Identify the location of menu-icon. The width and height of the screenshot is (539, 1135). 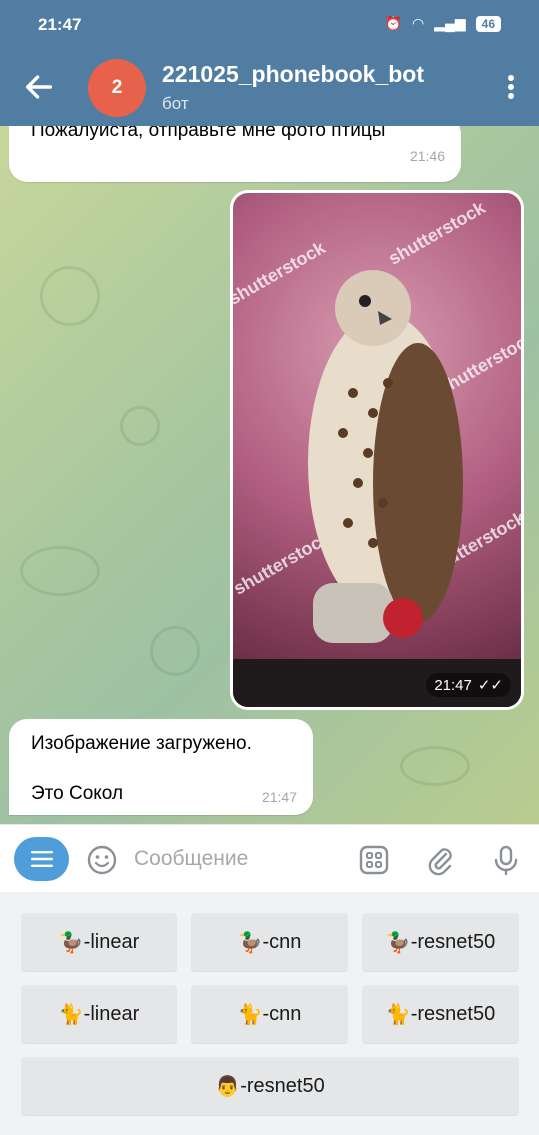
(41, 859).